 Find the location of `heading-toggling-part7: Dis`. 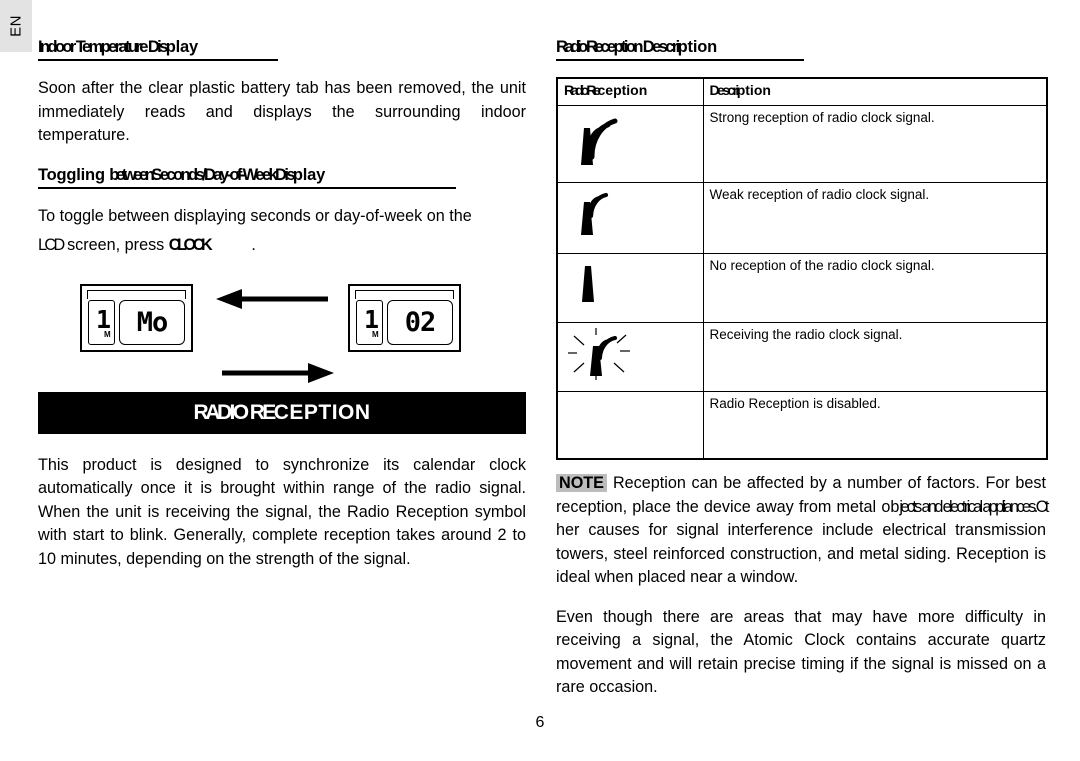

heading-toggling-part7: Dis is located at coordinates (285, 174).